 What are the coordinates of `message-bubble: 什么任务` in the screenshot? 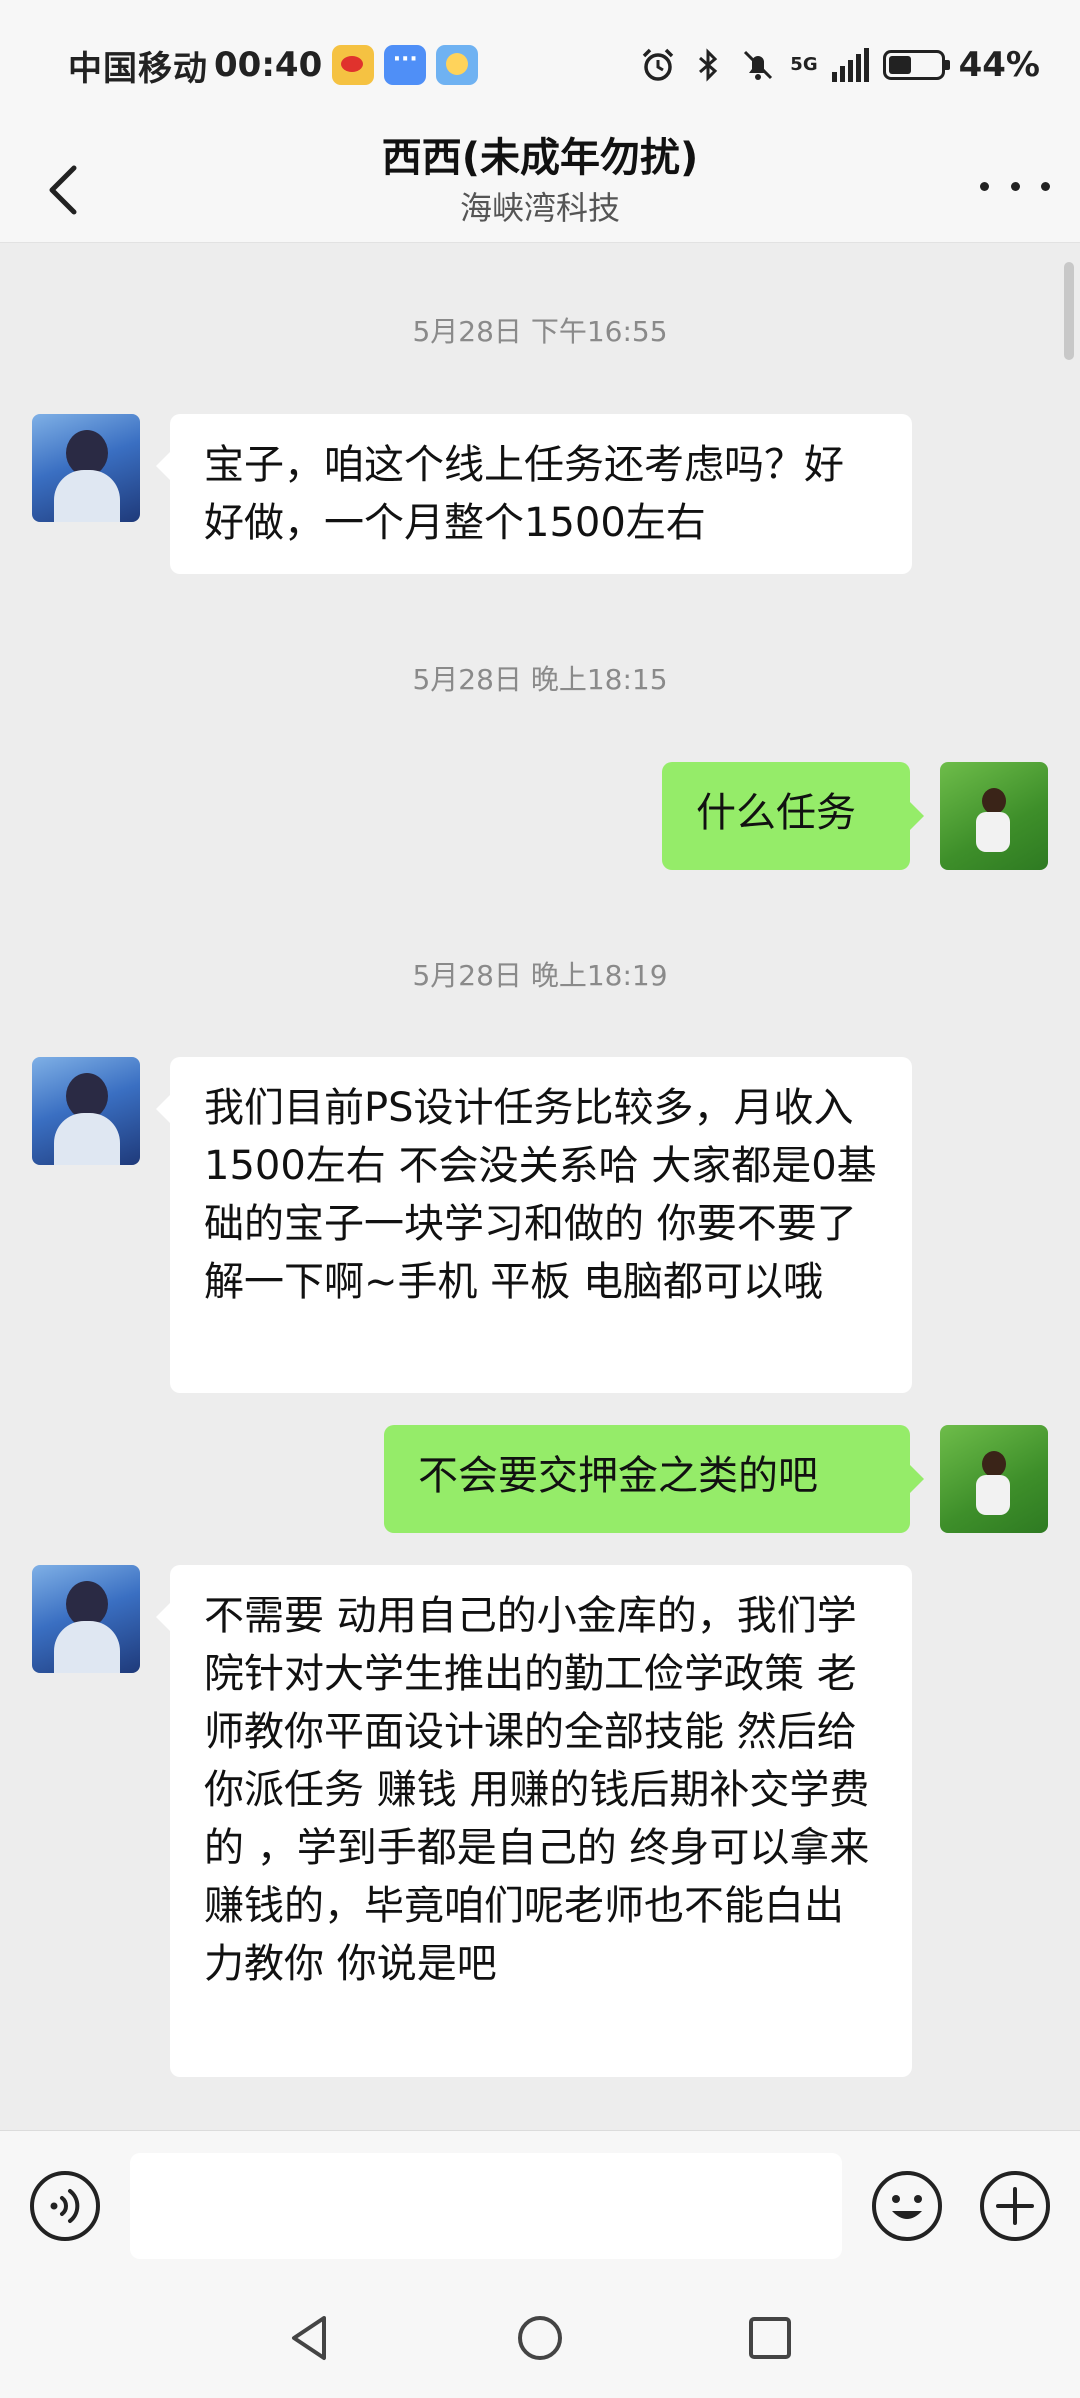 It's located at (793, 816).